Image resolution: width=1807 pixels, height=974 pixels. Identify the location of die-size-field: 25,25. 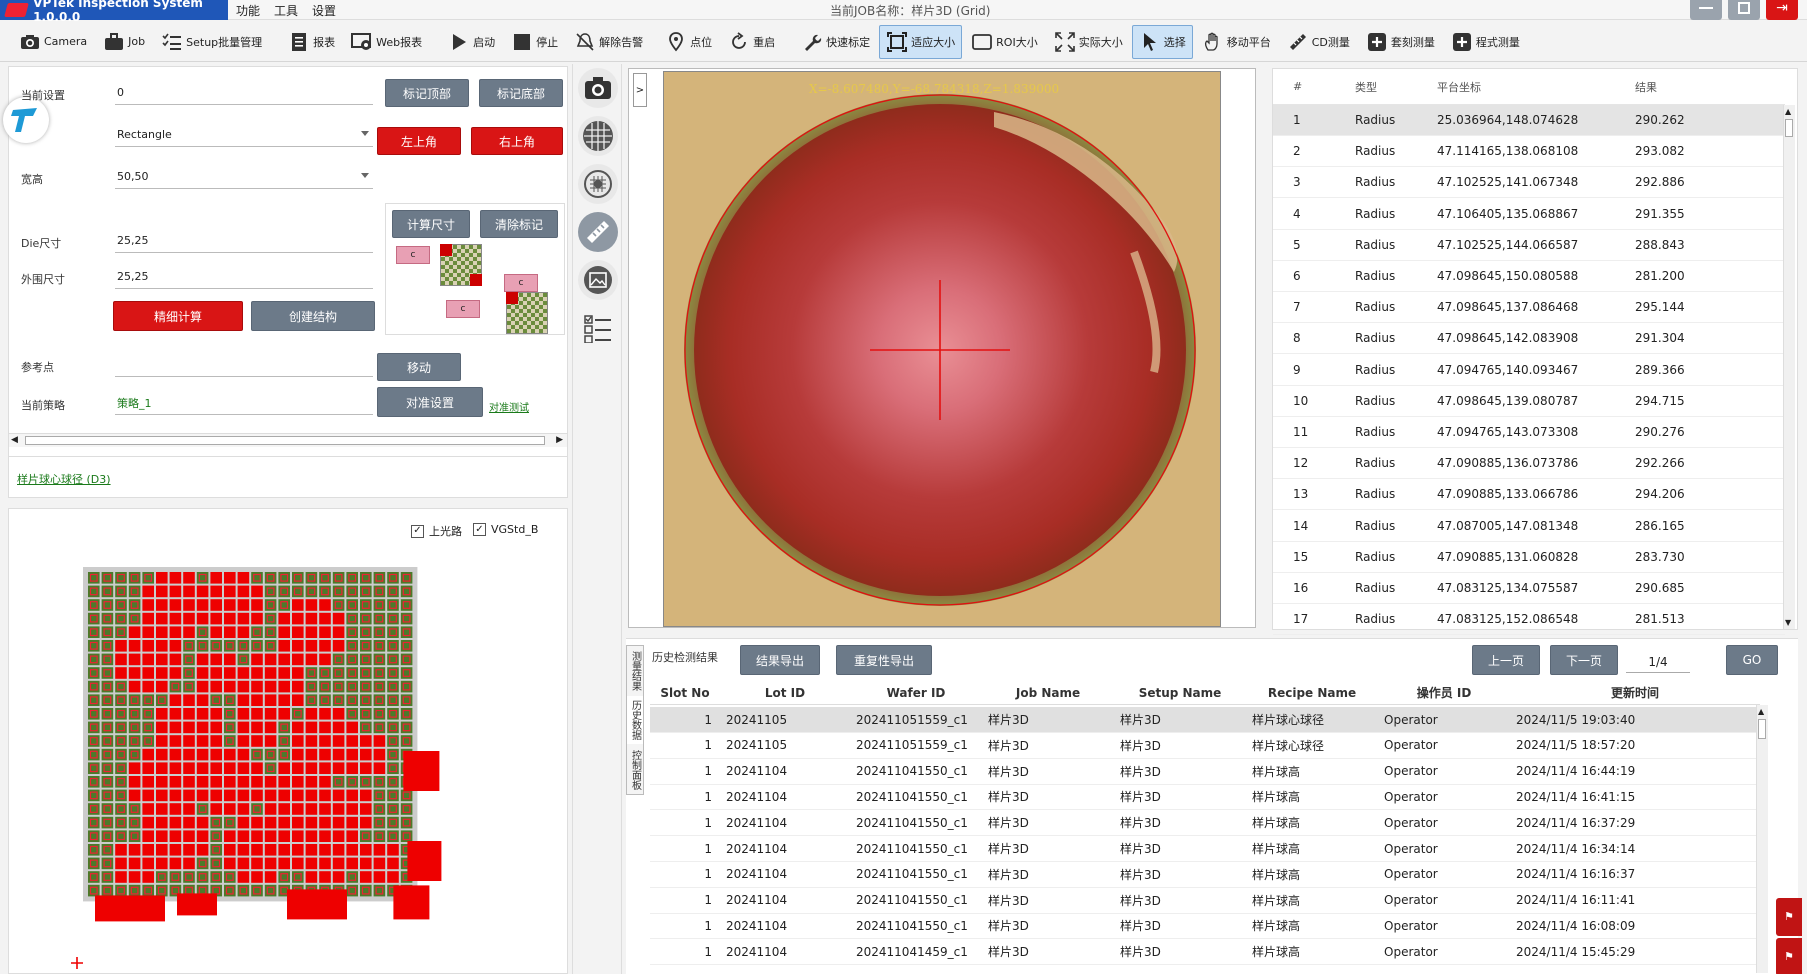
(244, 241).